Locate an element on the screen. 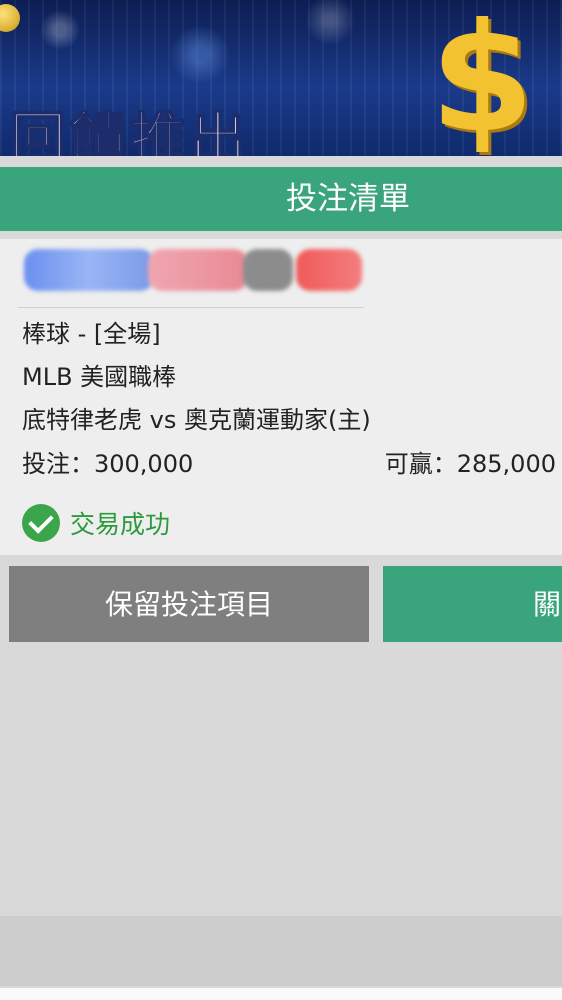 Image resolution: width=562 pixels, height=1000 pixels. league-name: MLB 美國職棒 is located at coordinates (99, 377).